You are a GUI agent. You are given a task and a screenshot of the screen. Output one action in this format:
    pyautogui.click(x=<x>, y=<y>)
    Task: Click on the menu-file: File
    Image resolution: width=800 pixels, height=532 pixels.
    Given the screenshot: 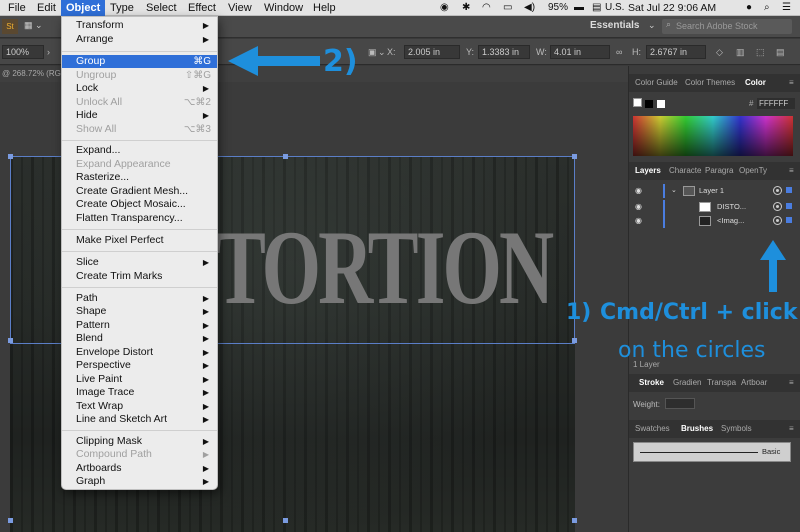 What is the action you would take?
    pyautogui.click(x=17, y=8)
    